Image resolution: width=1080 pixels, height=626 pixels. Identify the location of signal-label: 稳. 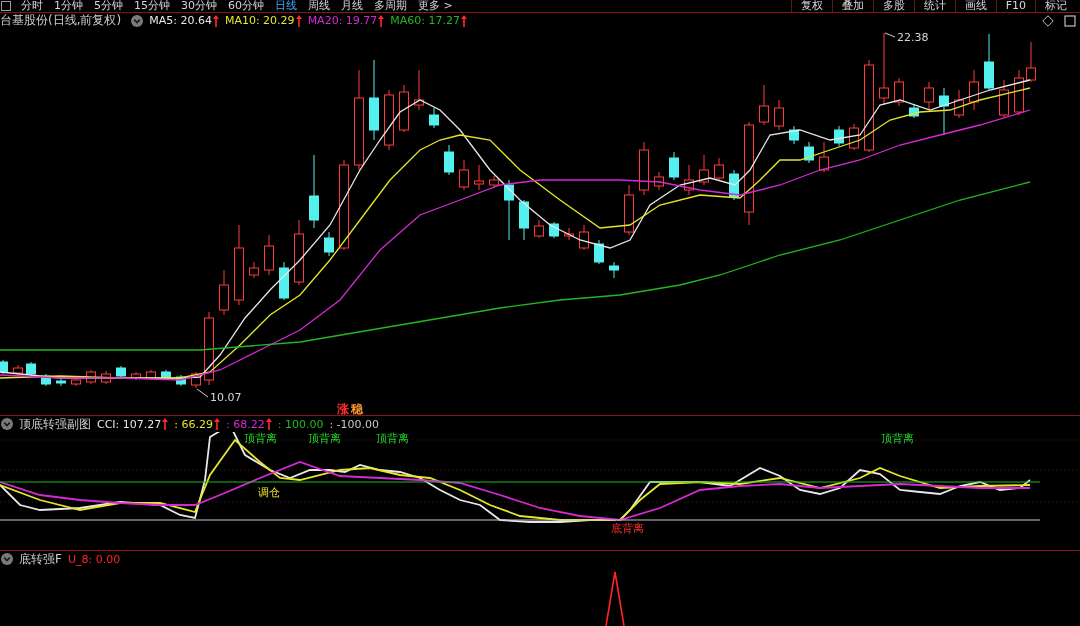
(357, 408).